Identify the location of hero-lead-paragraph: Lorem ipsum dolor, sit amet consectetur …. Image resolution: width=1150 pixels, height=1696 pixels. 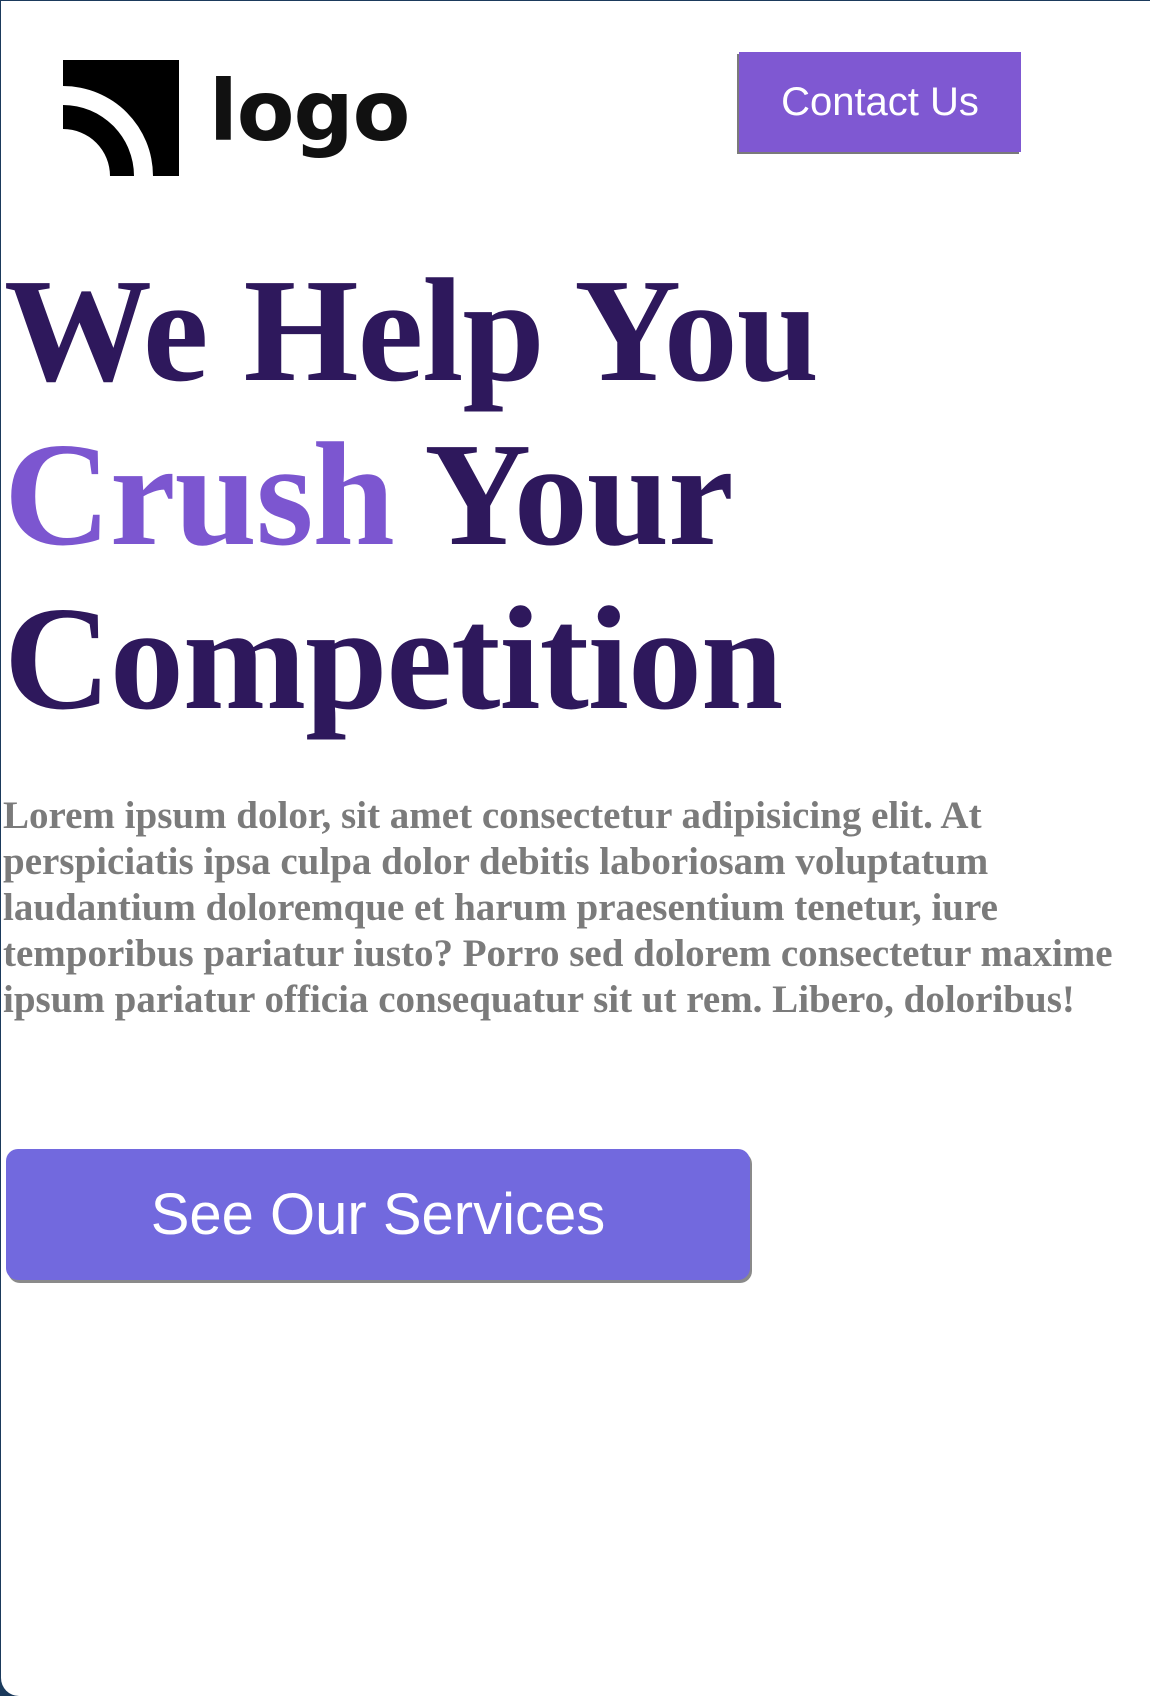
(558, 907).